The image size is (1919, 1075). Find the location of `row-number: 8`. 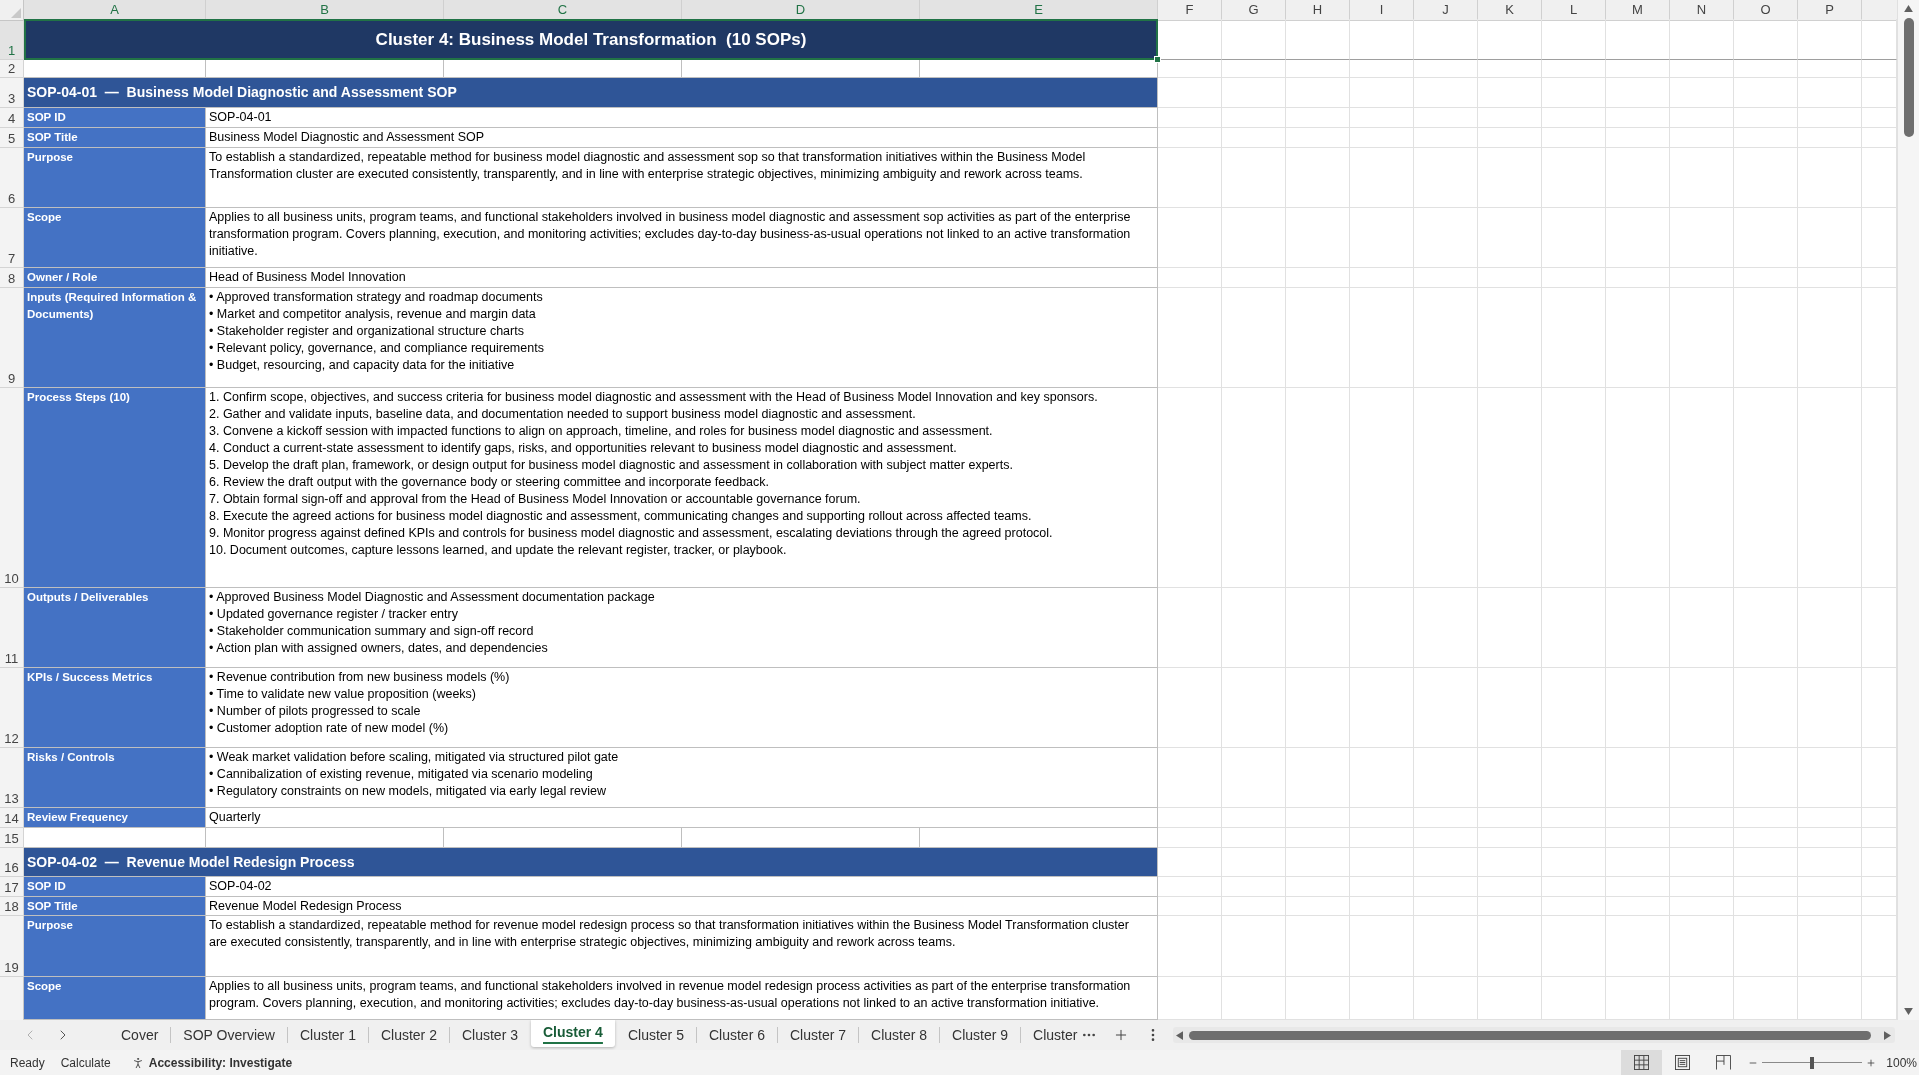

row-number: 8 is located at coordinates (12, 278).